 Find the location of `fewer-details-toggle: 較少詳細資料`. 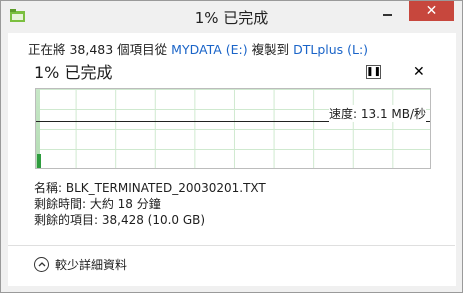

fewer-details-toggle: 較少詳細資料 is located at coordinates (80, 264).